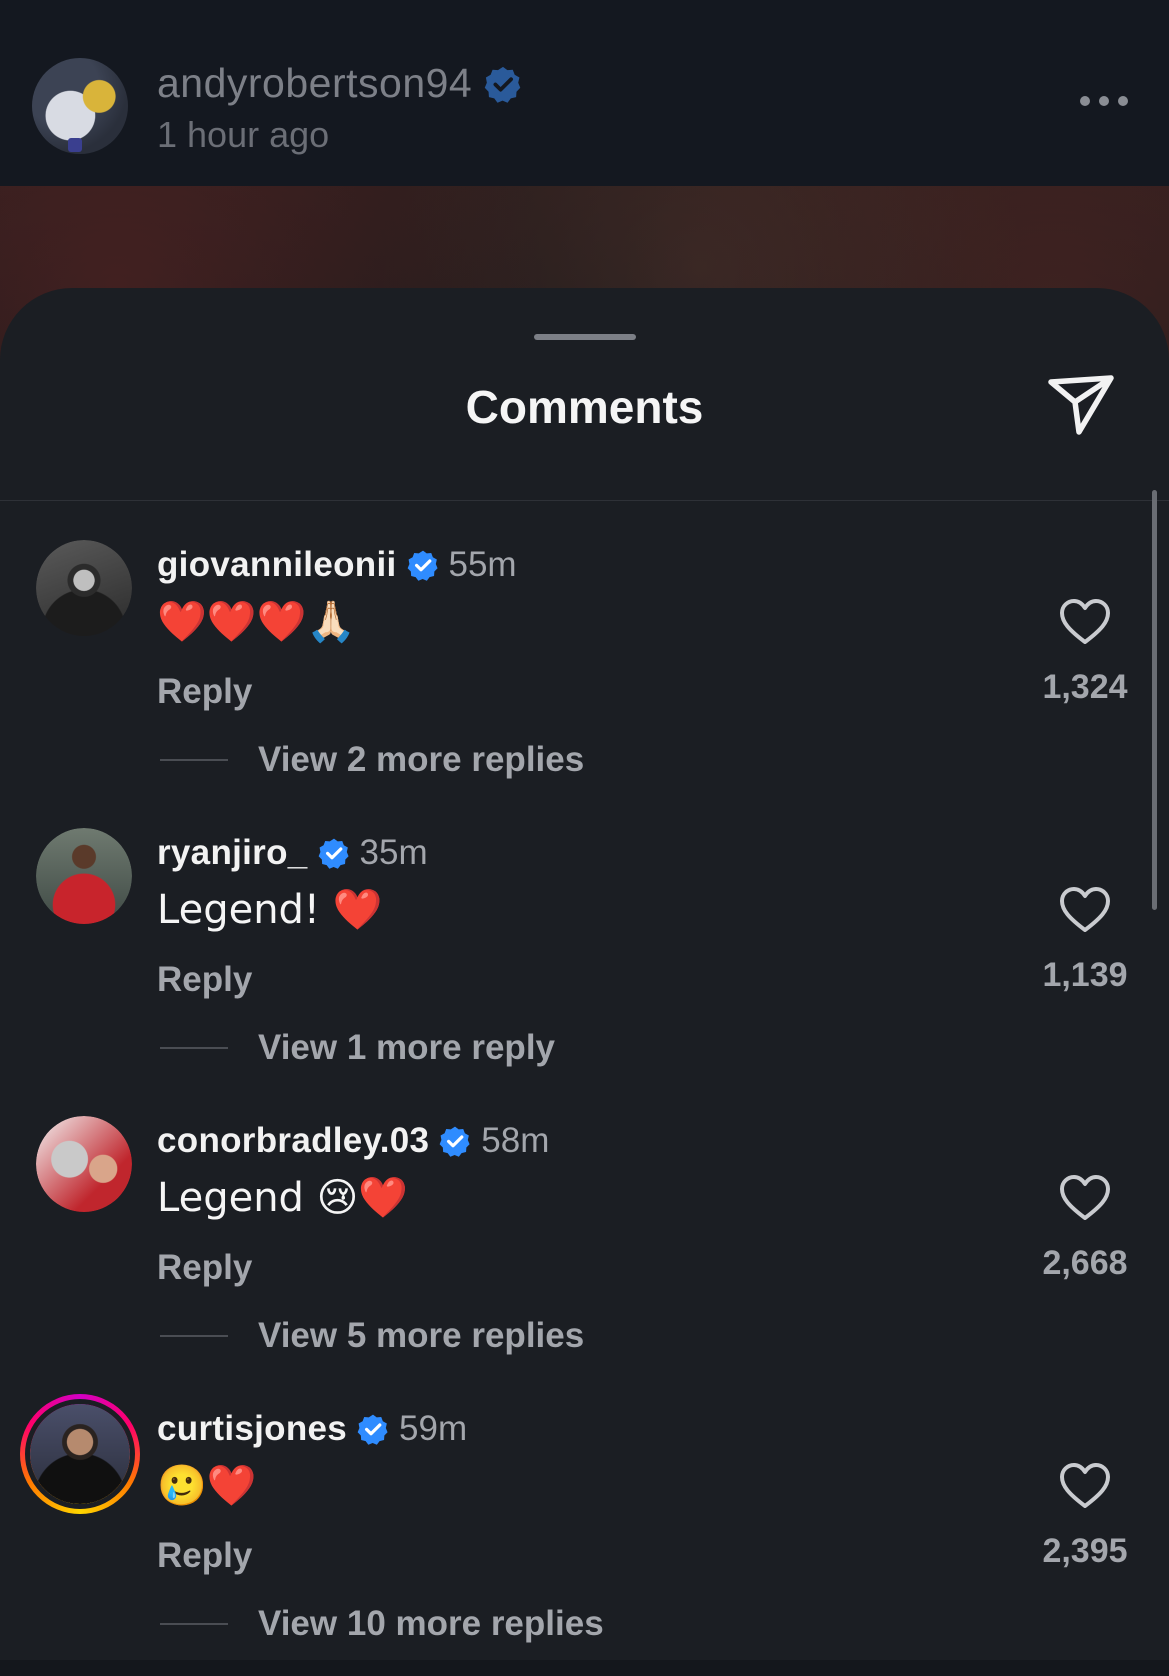  What do you see at coordinates (393, 852) in the screenshot?
I see `comment-timestamp: 35m` at bounding box center [393, 852].